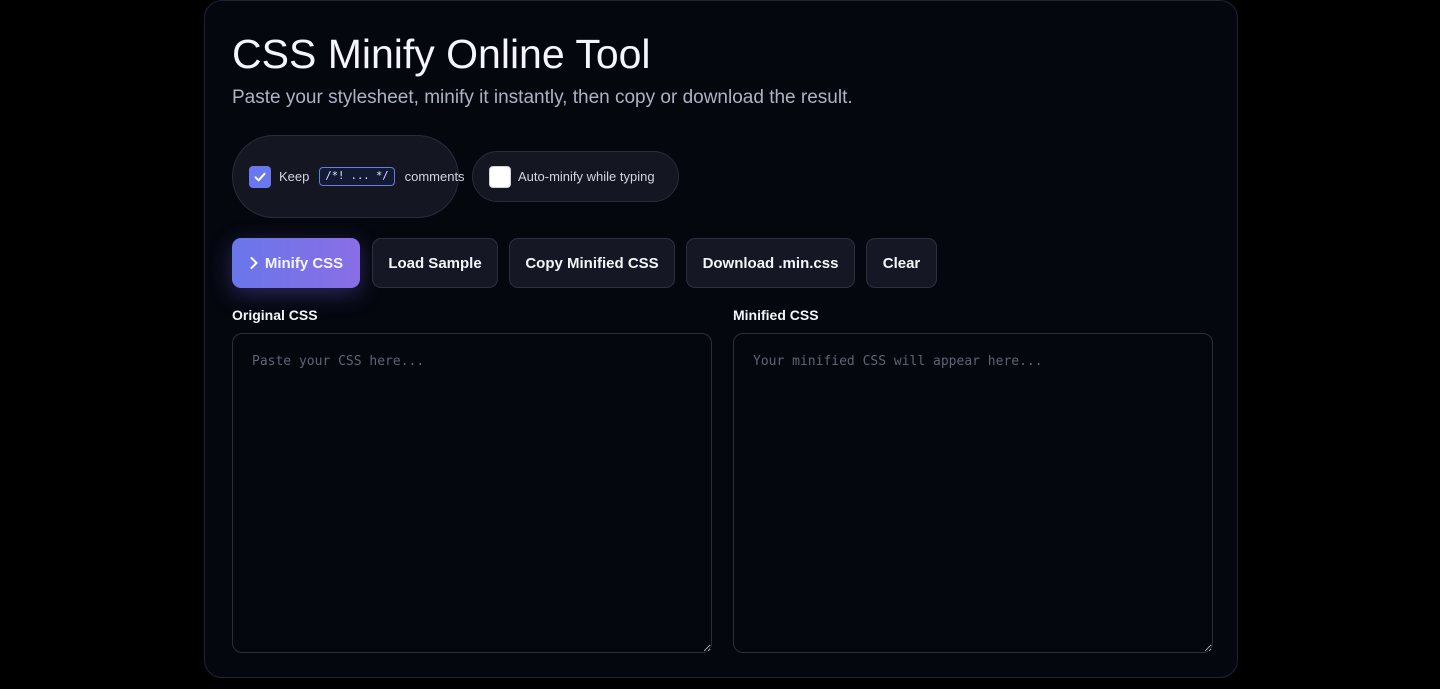 The height and width of the screenshot is (689, 1440). What do you see at coordinates (254, 263) in the screenshot?
I see `chevron-right-icon` at bounding box center [254, 263].